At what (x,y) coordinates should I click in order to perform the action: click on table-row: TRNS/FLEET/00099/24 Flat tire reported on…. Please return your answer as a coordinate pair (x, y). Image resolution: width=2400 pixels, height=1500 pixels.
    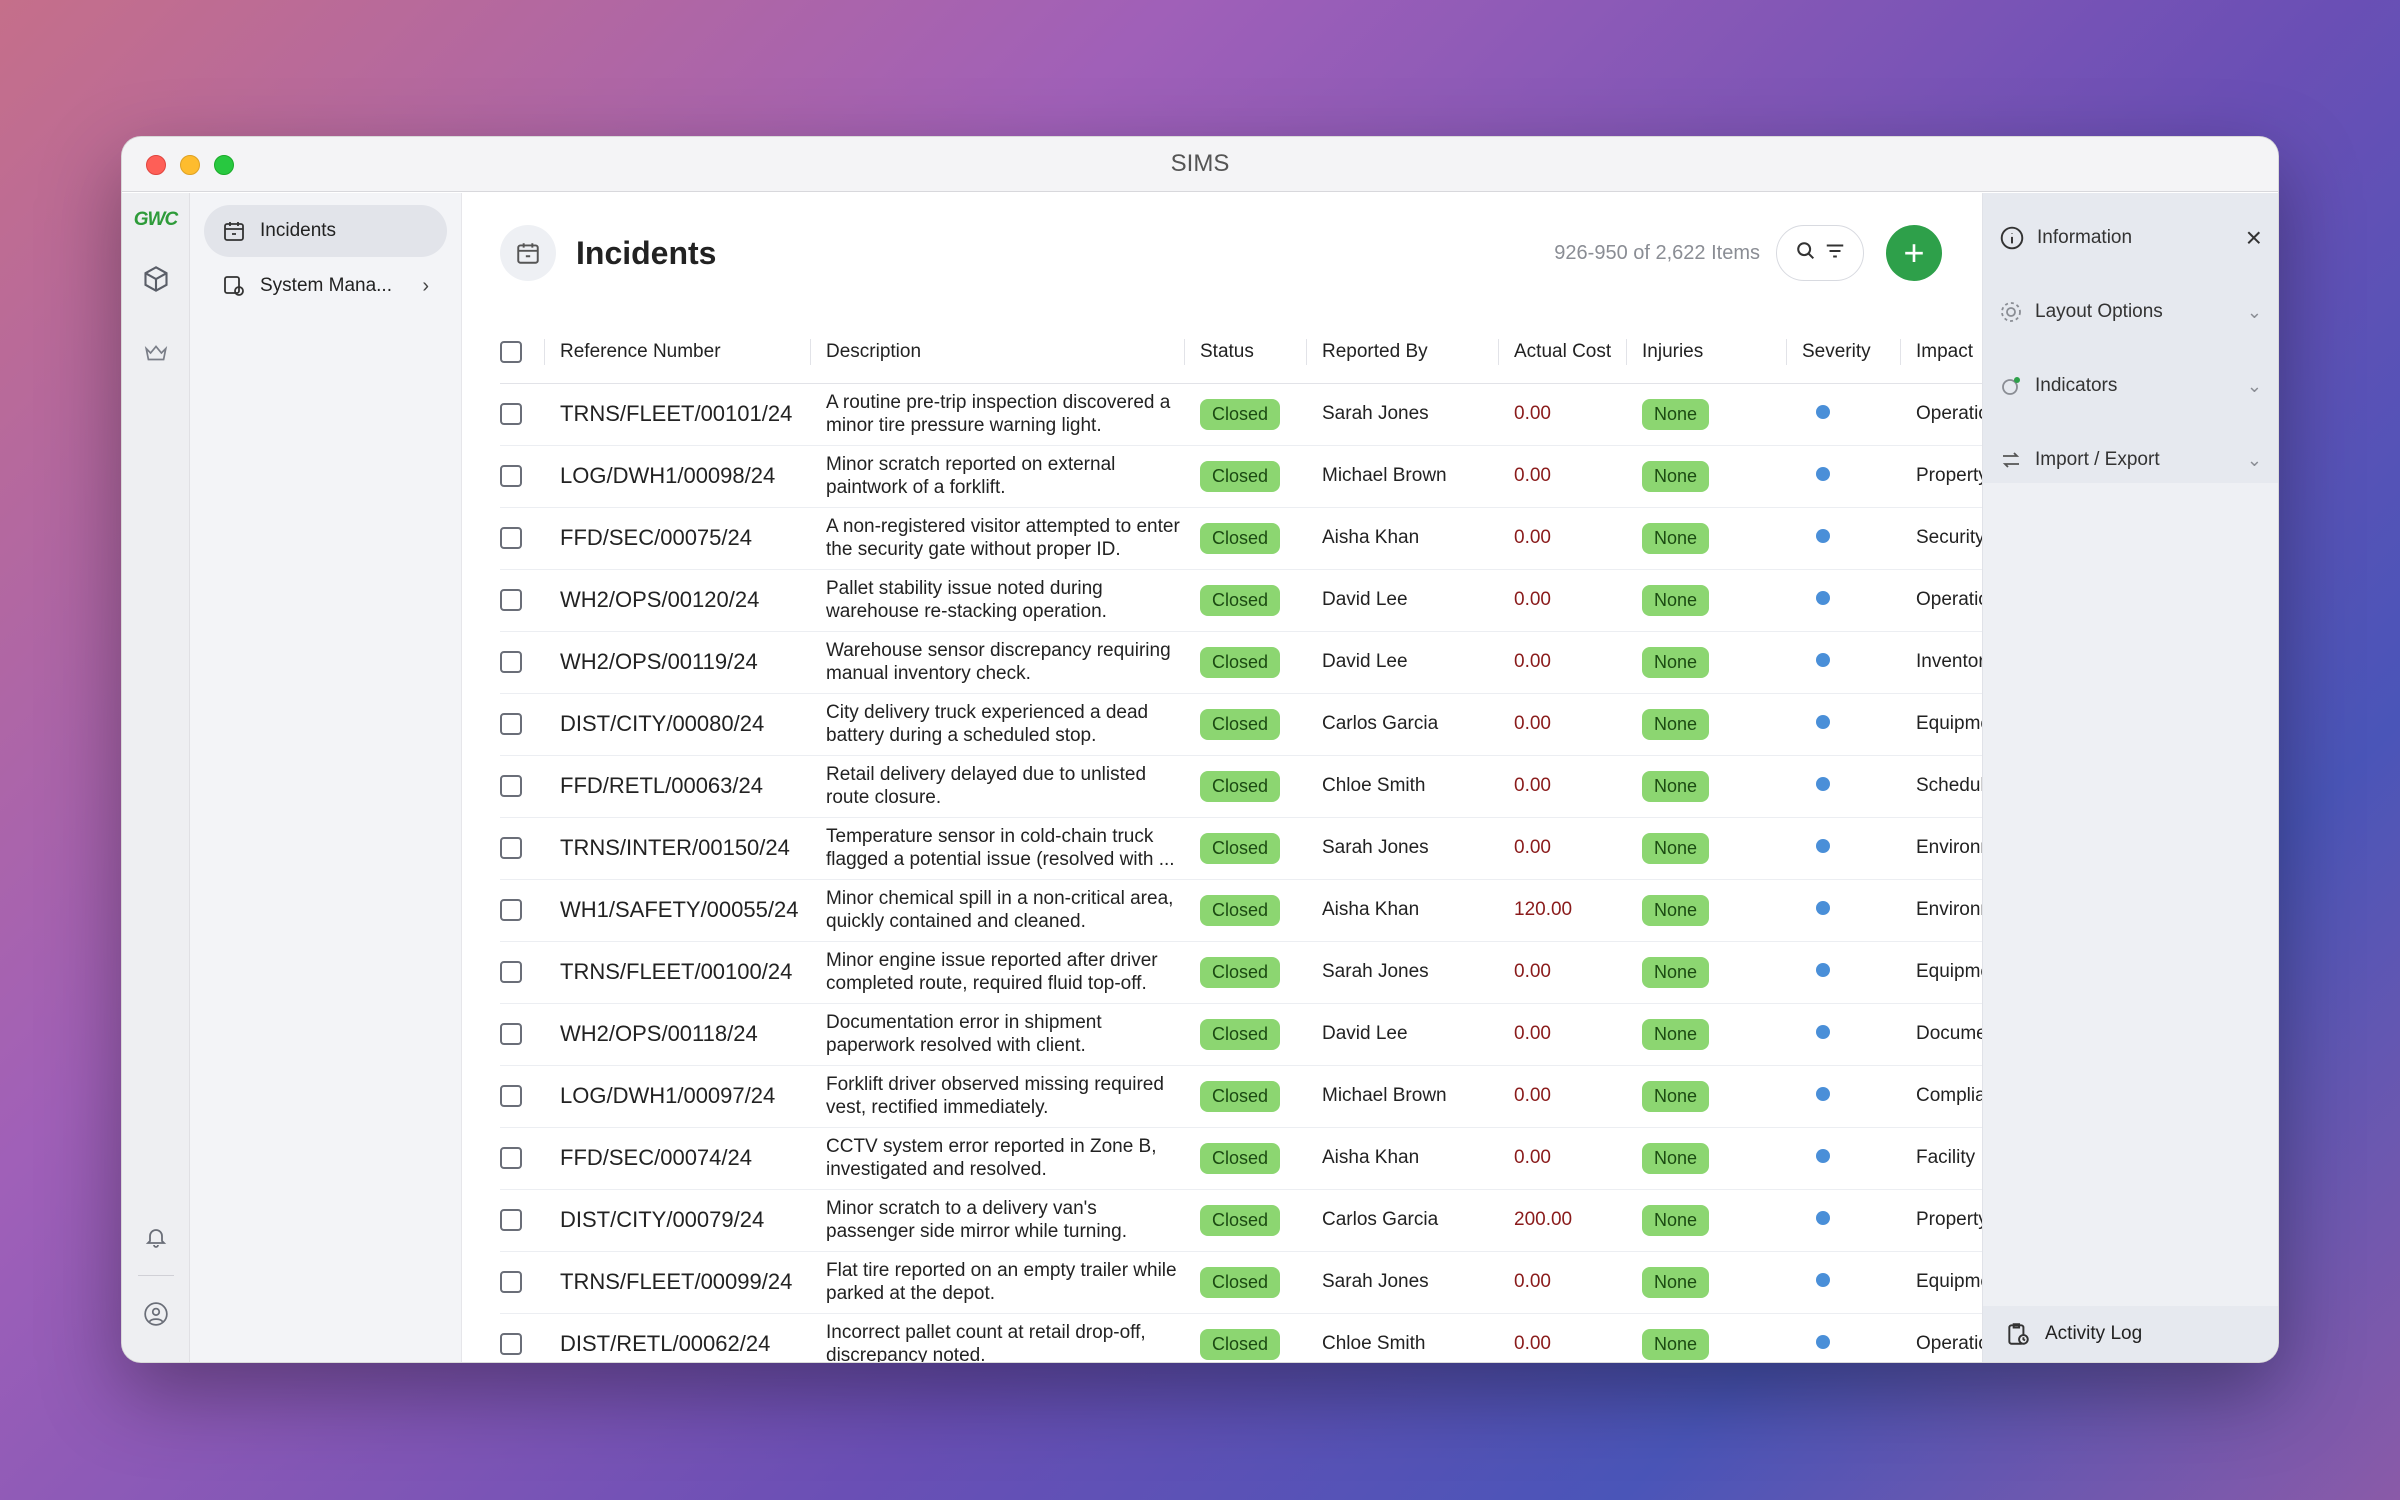
    Looking at the image, I should click on (1300, 1282).